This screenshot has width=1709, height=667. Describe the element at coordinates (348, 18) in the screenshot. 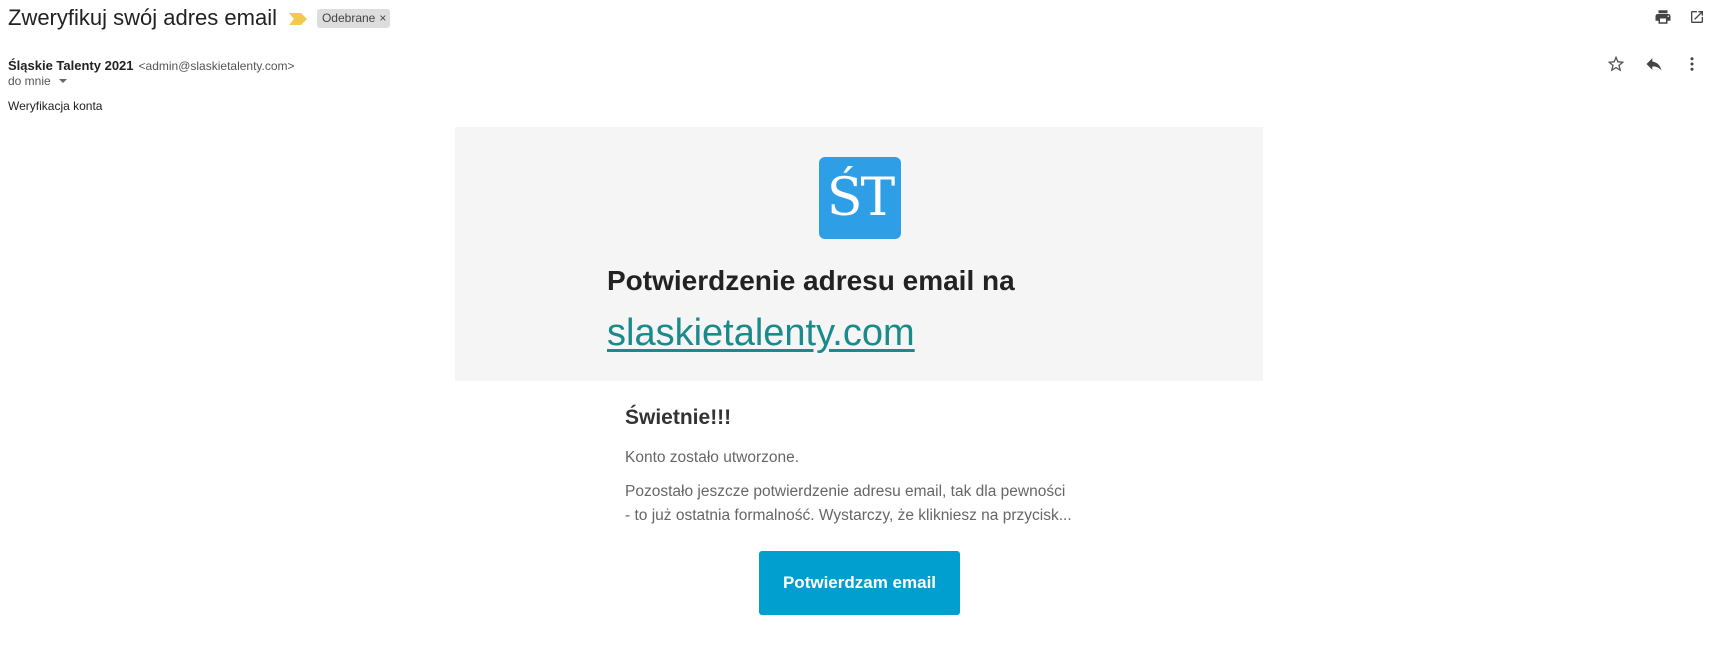

I see `inbox-label-text: Odebrane` at that location.